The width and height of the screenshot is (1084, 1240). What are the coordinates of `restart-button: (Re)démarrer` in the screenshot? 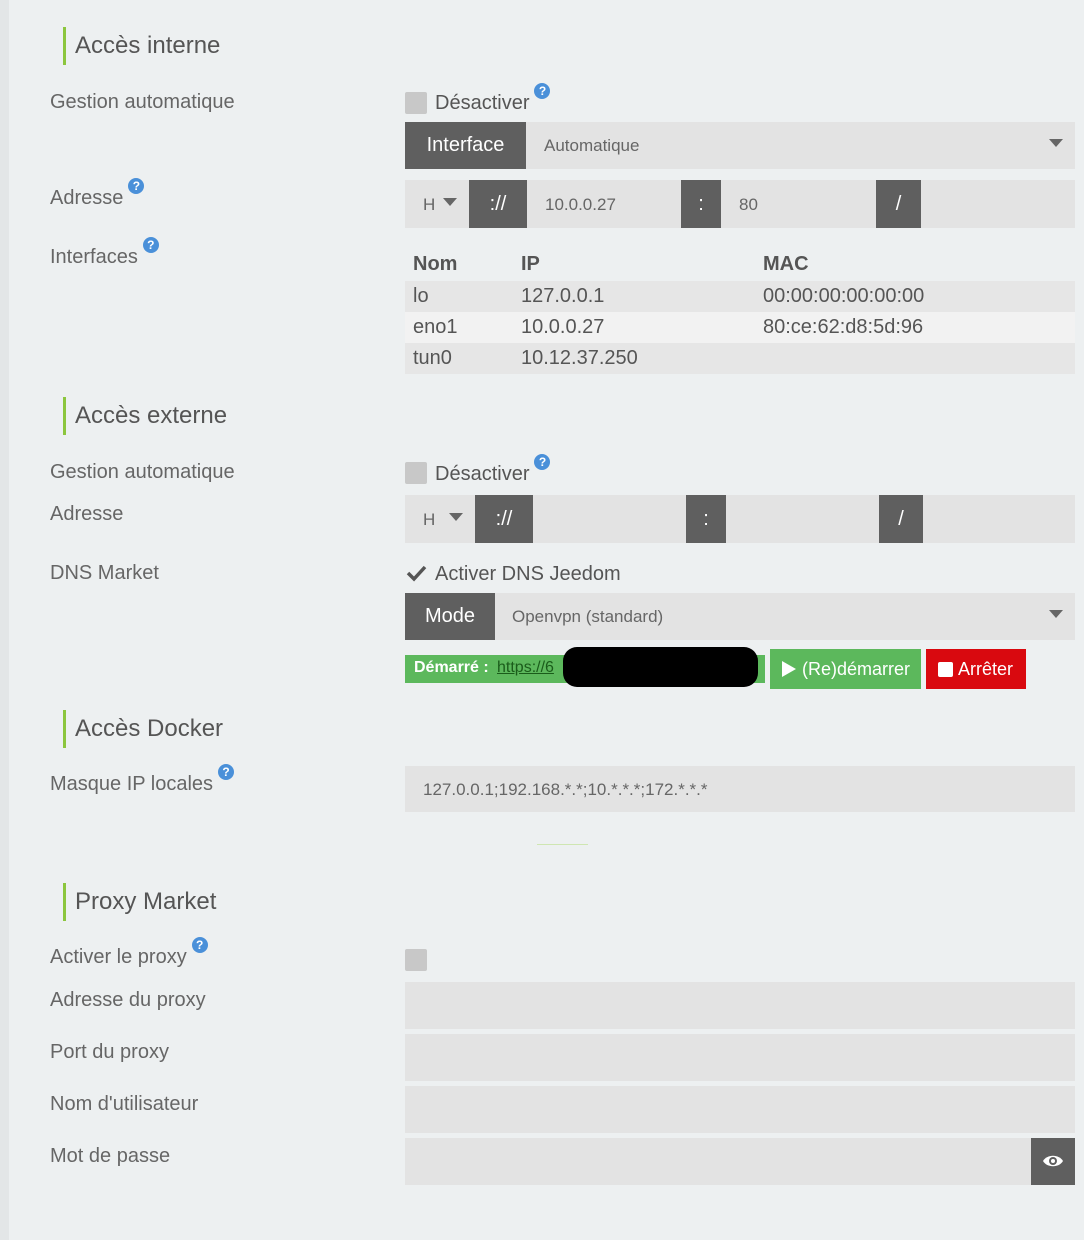 It's located at (845, 669).